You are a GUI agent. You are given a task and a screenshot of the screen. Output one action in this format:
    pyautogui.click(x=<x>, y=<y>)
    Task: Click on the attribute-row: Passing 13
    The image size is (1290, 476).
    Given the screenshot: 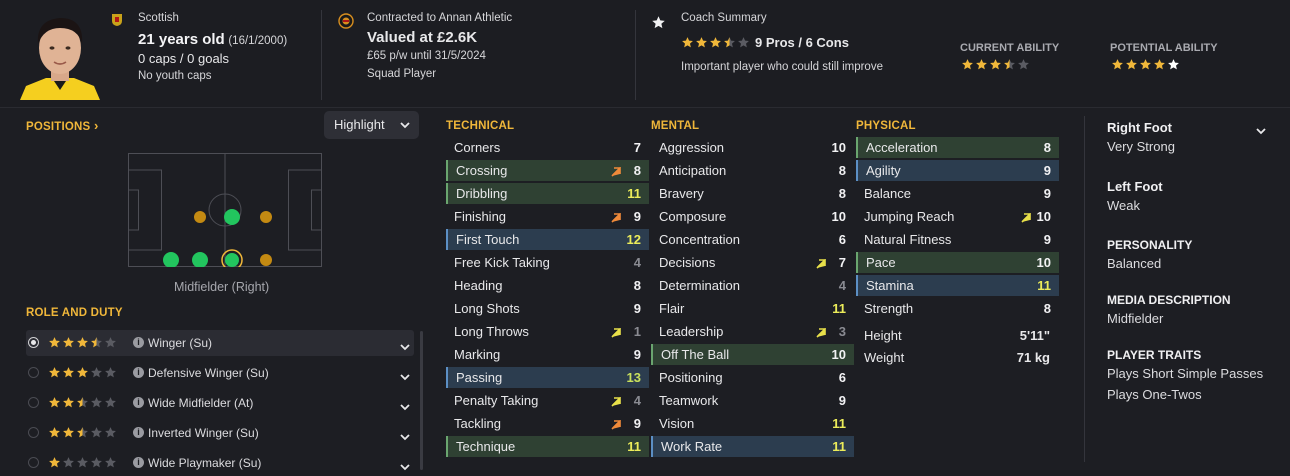 What is the action you would take?
    pyautogui.click(x=547, y=377)
    